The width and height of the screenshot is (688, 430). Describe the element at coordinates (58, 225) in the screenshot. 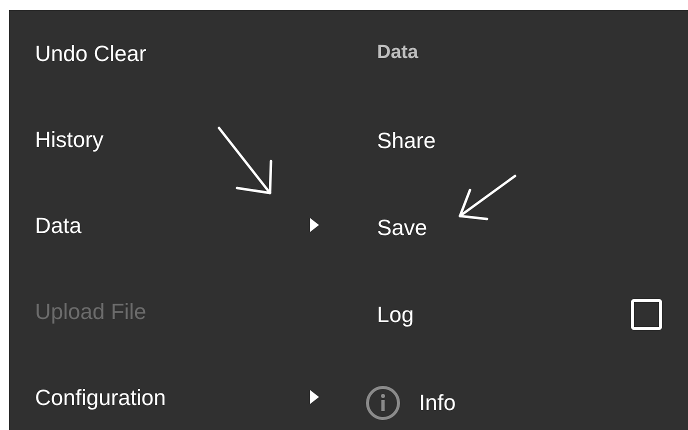

I see `menu-item: Data` at that location.